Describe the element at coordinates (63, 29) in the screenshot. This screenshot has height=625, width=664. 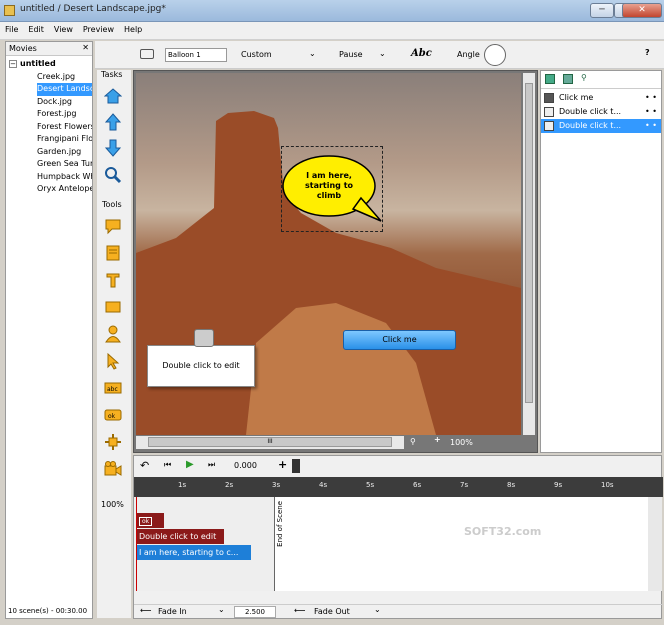
I see `menu-view: View` at that location.